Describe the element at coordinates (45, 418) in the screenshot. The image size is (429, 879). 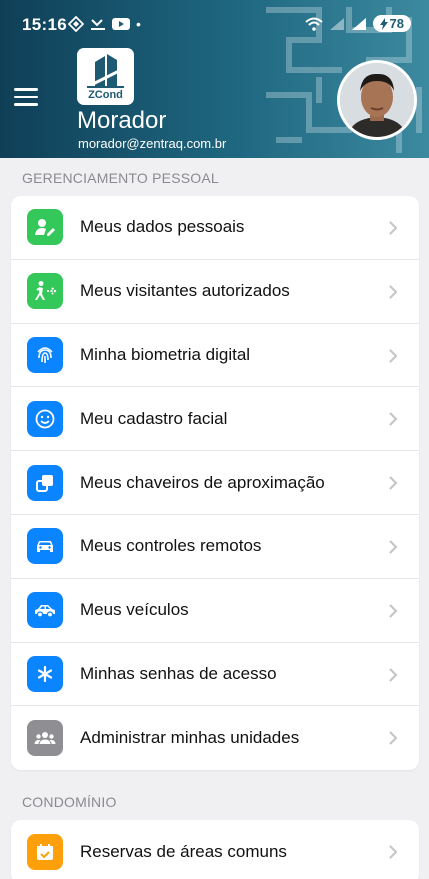
I see `smile-icon` at that location.